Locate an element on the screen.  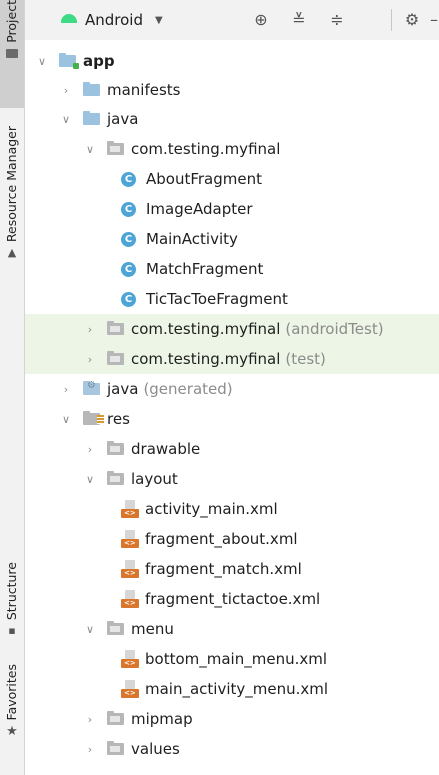
tree-node-class: C MainActivity is located at coordinates (232, 239).